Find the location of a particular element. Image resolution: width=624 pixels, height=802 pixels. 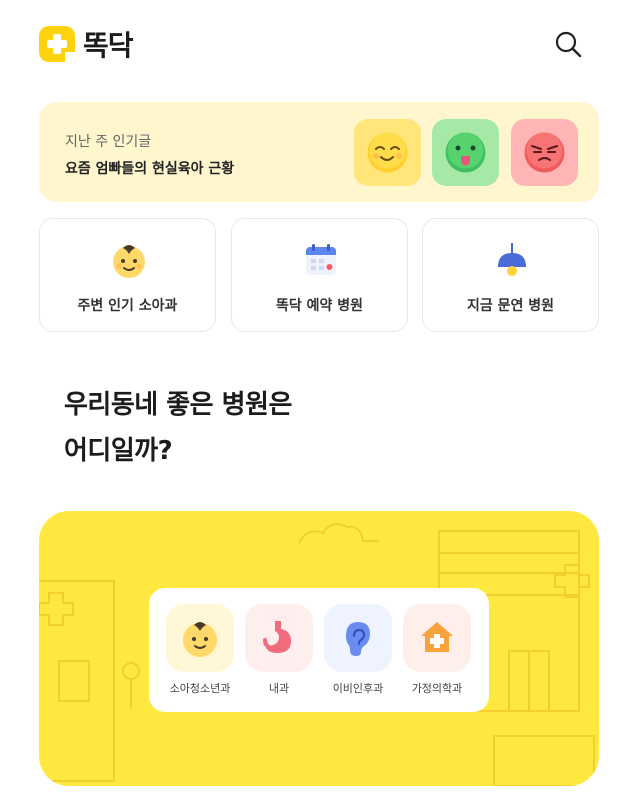

department-ent: 이비인후과 is located at coordinates (358, 650).